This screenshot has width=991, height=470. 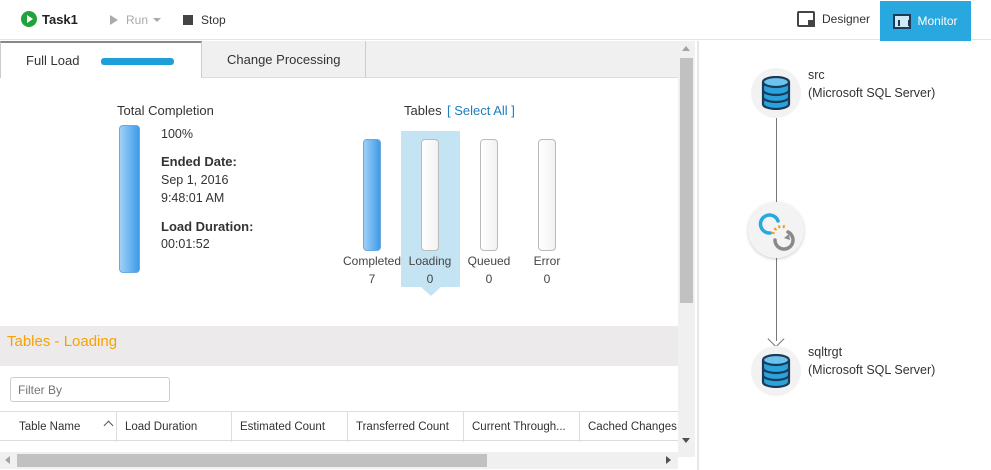 What do you see at coordinates (29, 19) in the screenshot?
I see `task-running-icon` at bounding box center [29, 19].